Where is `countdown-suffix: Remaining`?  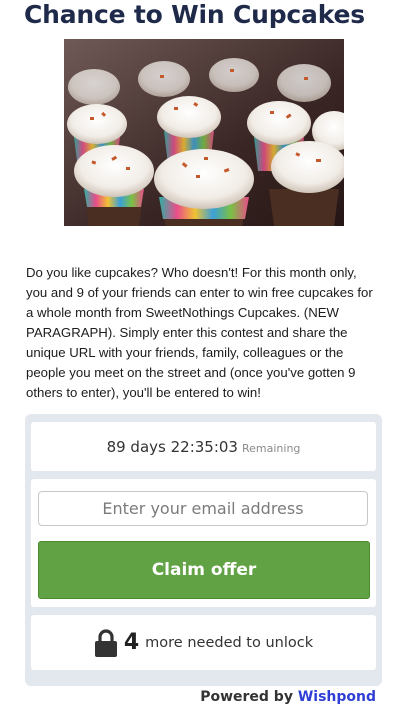
countdown-suffix: Remaining is located at coordinates (271, 448).